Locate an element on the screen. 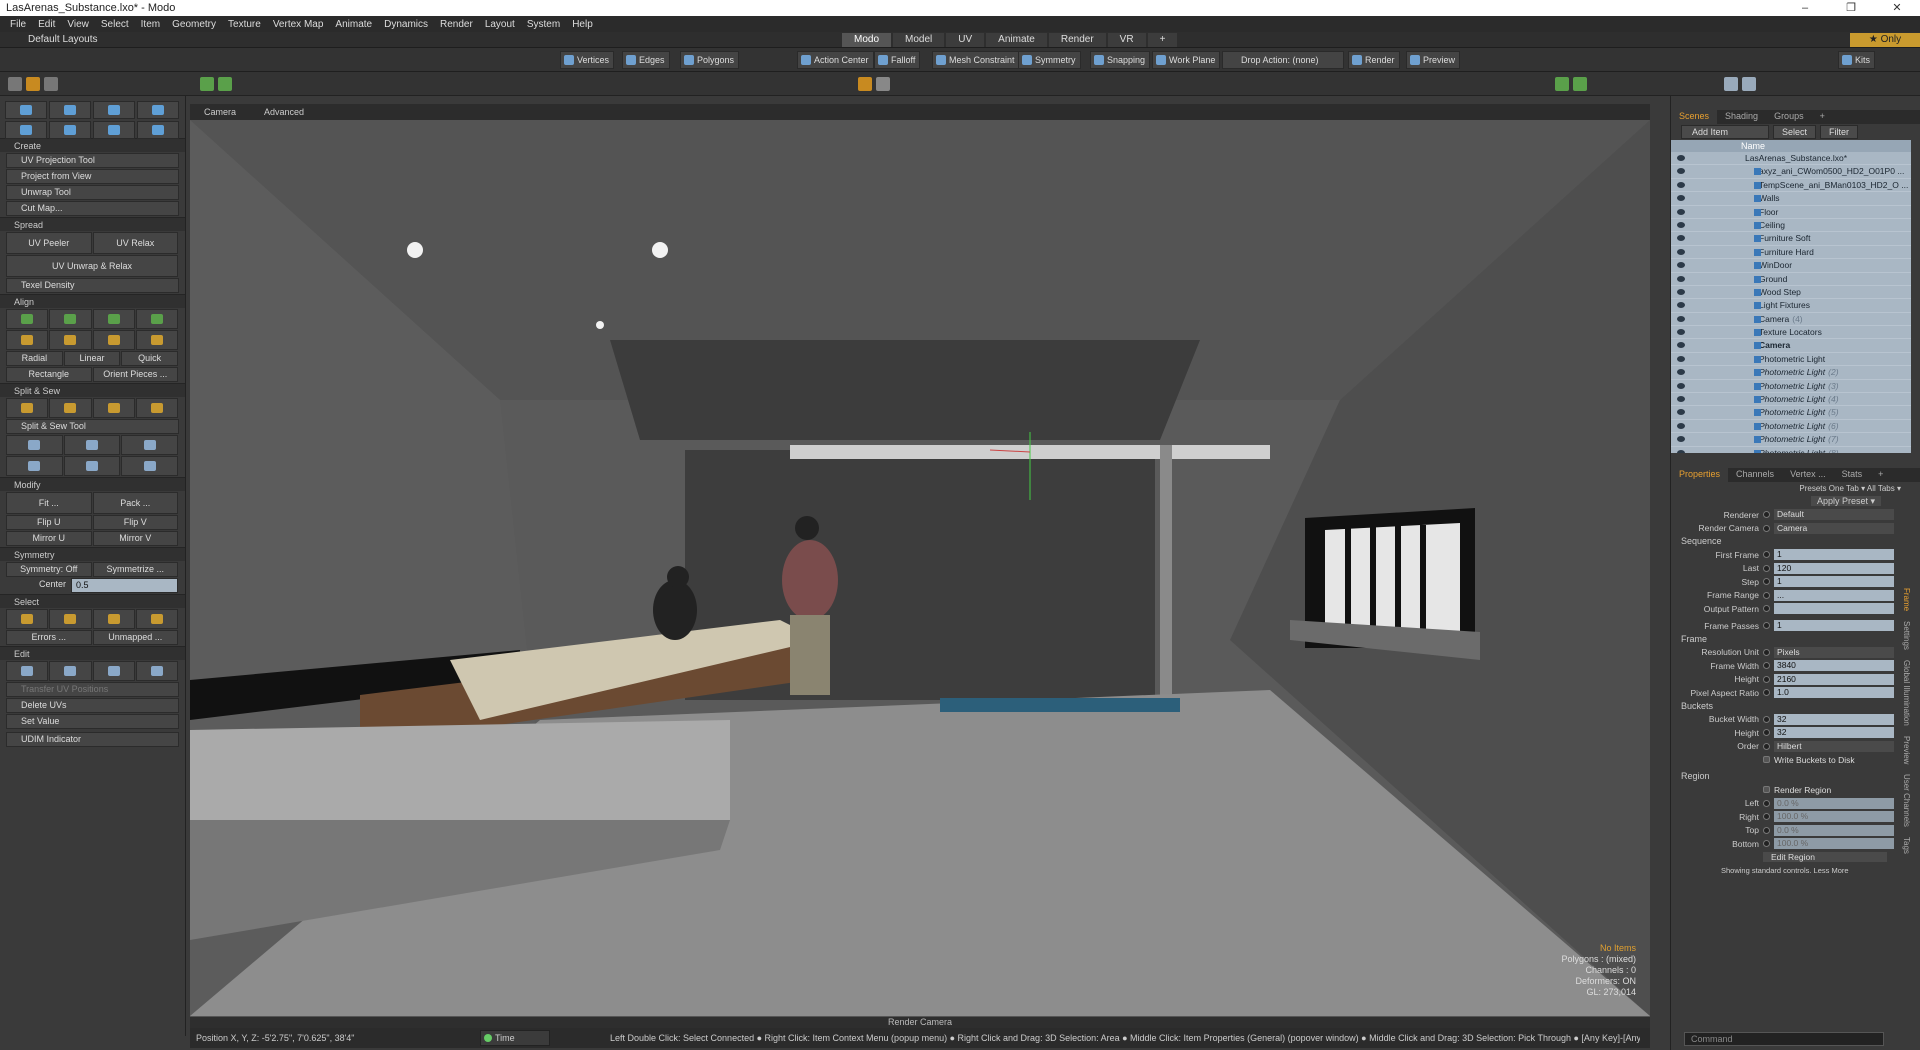 This screenshot has width=1920, height=1050. menu-vertex-map: Vertex Map is located at coordinates (298, 24).